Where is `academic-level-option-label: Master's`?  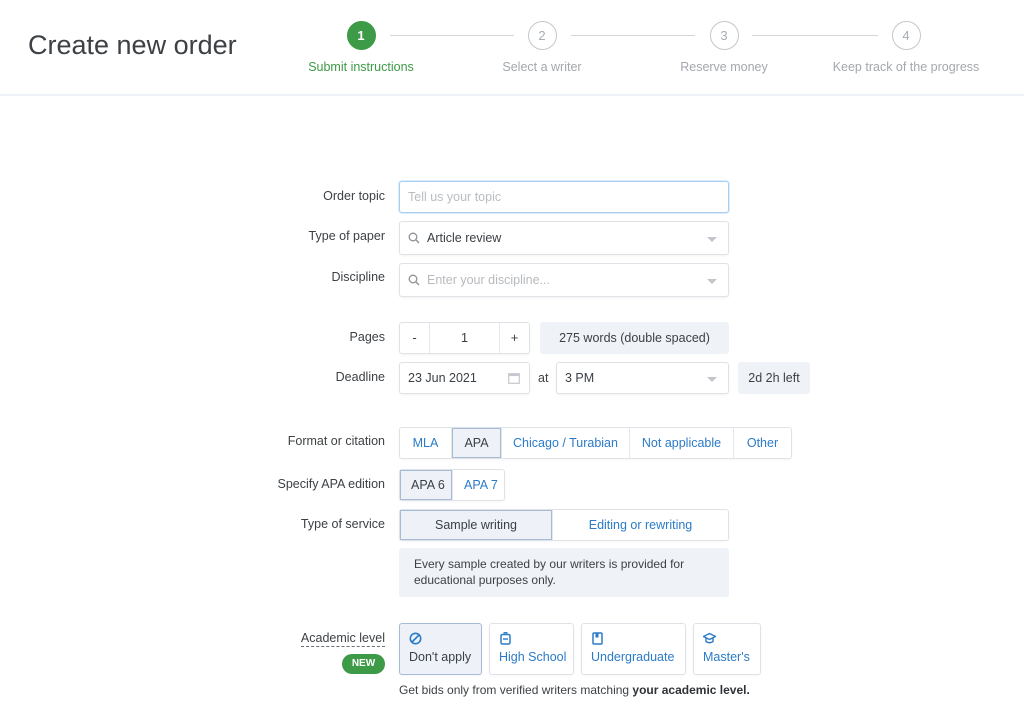
academic-level-option-label: Master's is located at coordinates (726, 657).